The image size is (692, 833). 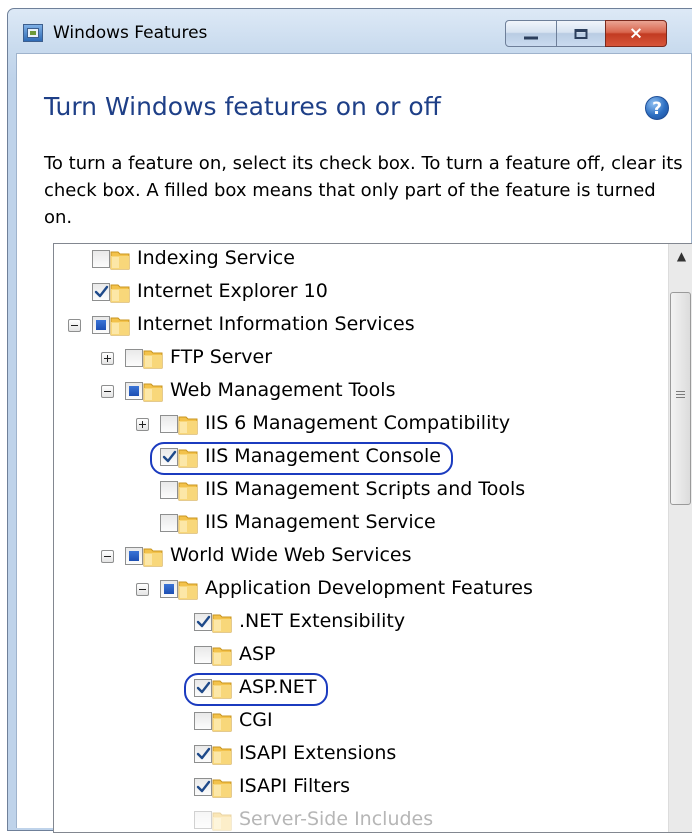 What do you see at coordinates (232, 291) in the screenshot?
I see `feature-label: Internet Explorer 10` at bounding box center [232, 291].